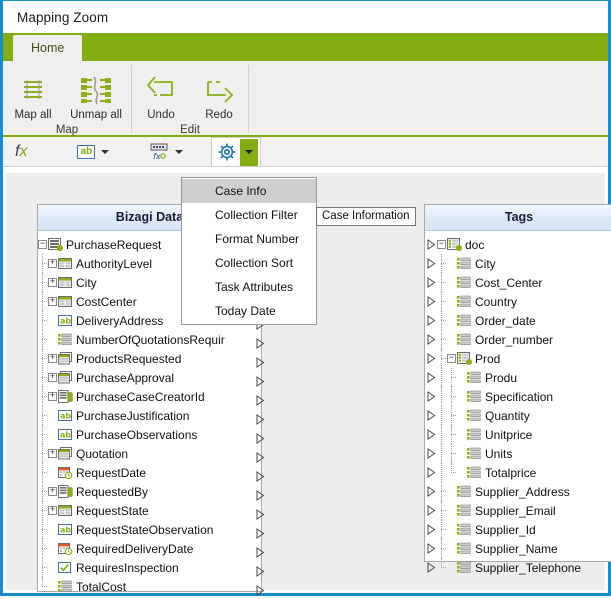 Image resolution: width=611 pixels, height=599 pixels. I want to click on menu-item: Task Attributes, so click(249, 287).